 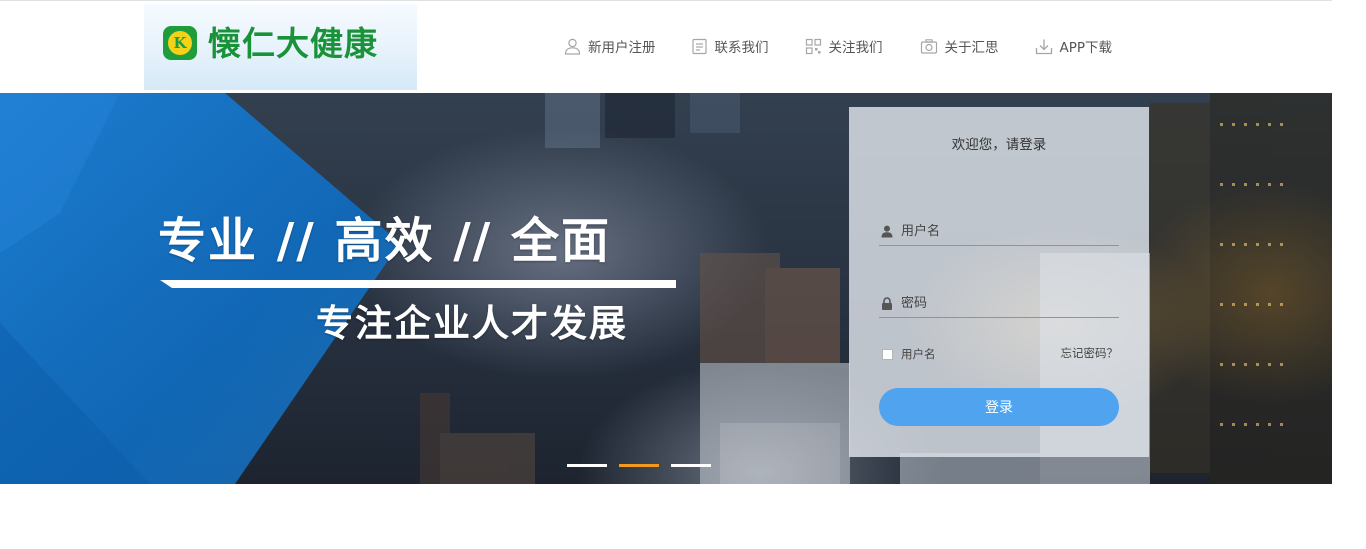 What do you see at coordinates (887, 354) in the screenshot?
I see `remember-checkbox` at bounding box center [887, 354].